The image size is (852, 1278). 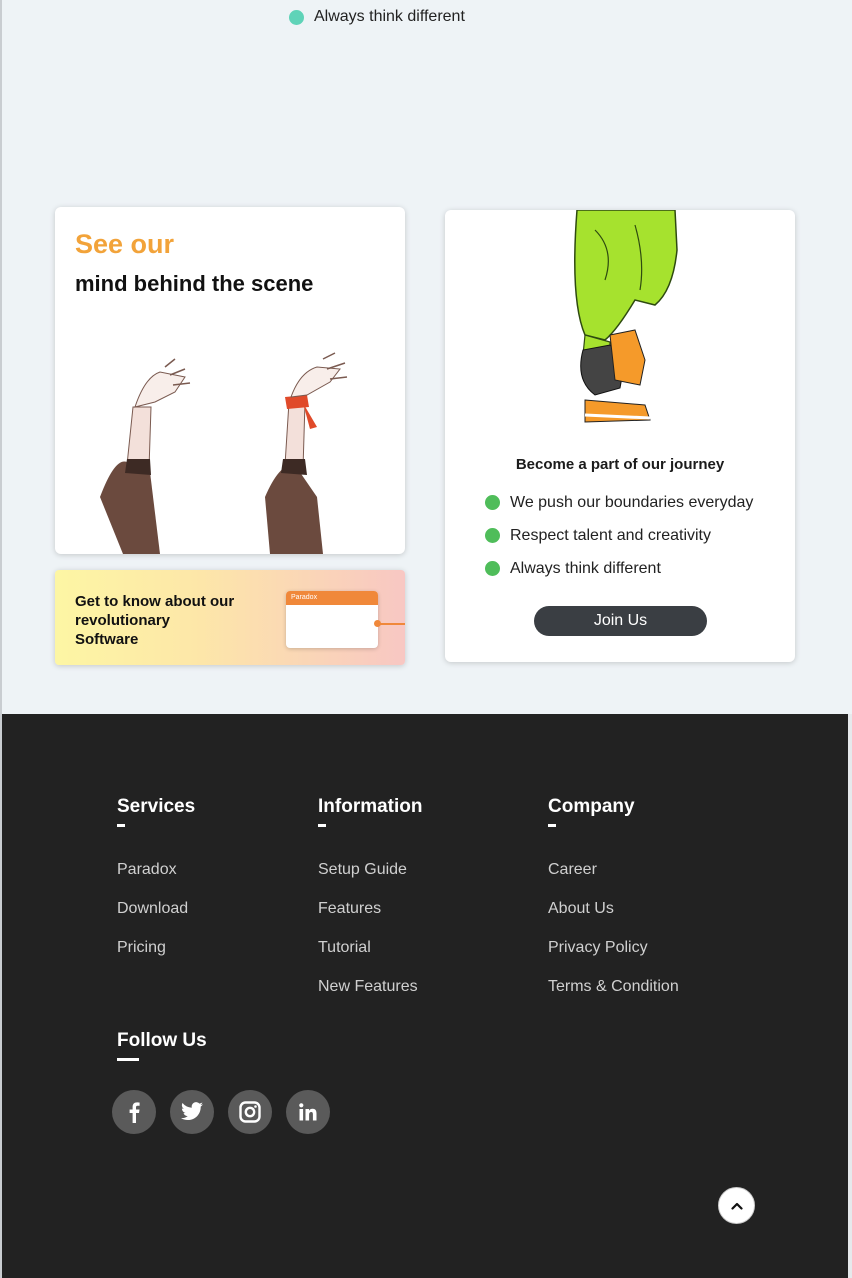 I want to click on footer-link-paradox: Paradox, so click(x=156, y=880).